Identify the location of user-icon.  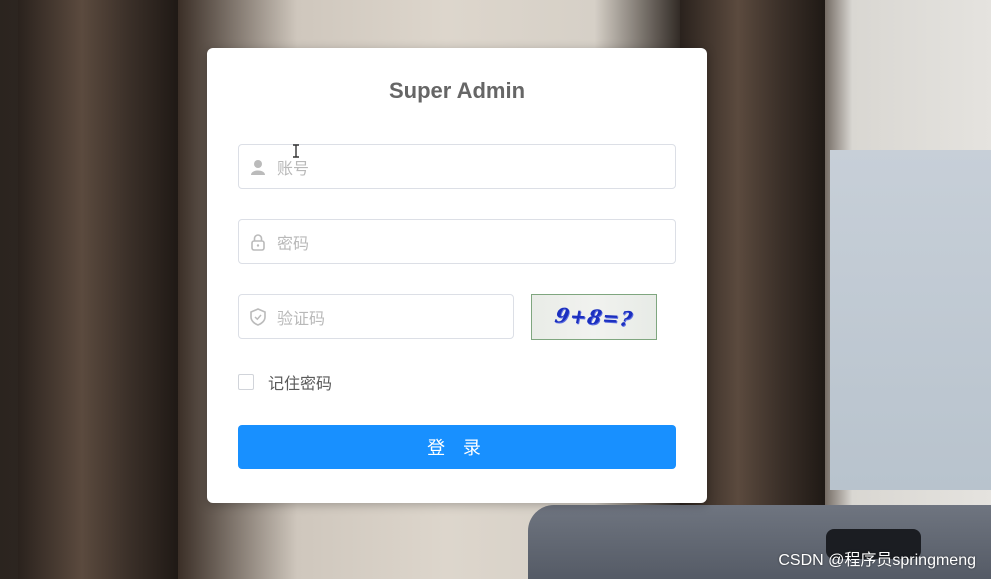
(258, 167).